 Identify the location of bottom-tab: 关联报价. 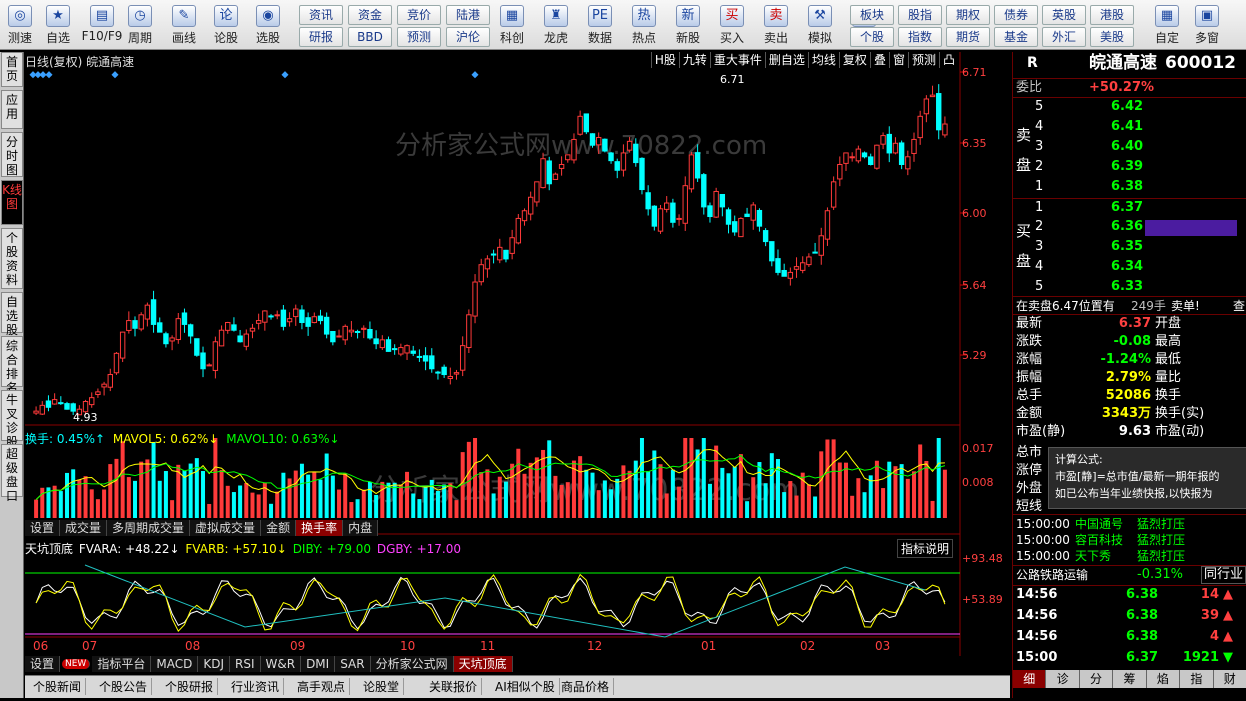
(454, 686).